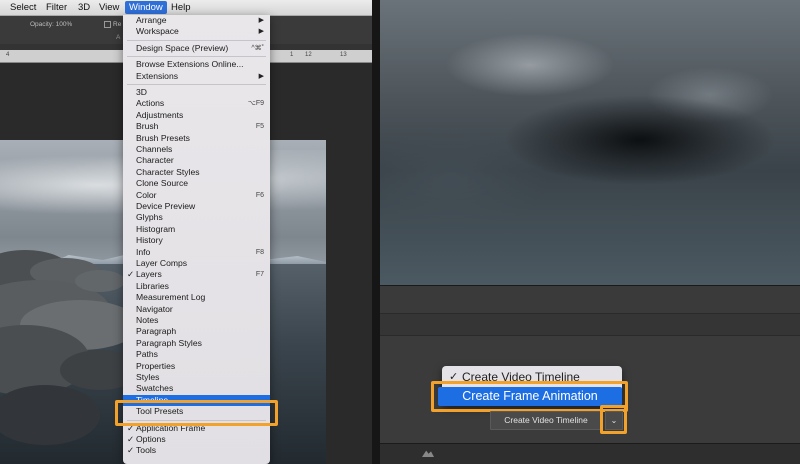 The height and width of the screenshot is (464, 800). I want to click on menu-item-navigator: Navigator, so click(196, 309).